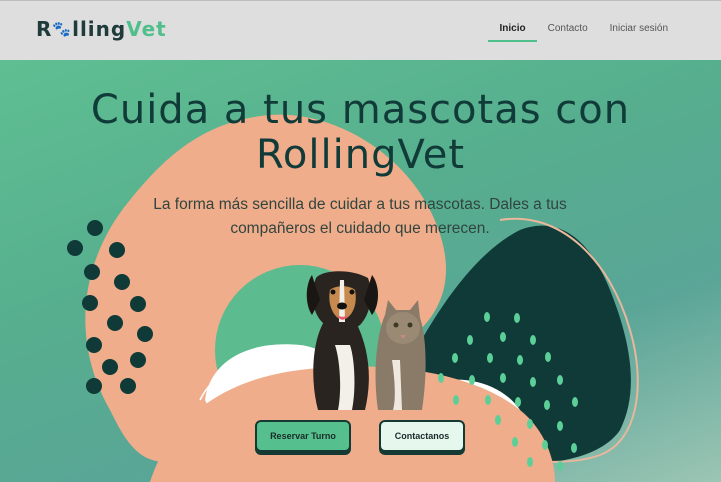 The height and width of the screenshot is (482, 721). Describe the element at coordinates (360, 155) in the screenshot. I see `hero-title-line2: RollingVet` at that location.